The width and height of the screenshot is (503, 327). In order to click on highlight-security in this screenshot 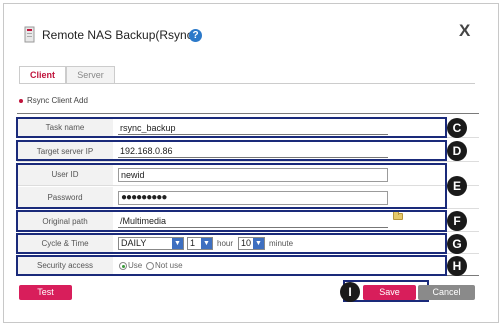, I will do `click(231, 265)`.